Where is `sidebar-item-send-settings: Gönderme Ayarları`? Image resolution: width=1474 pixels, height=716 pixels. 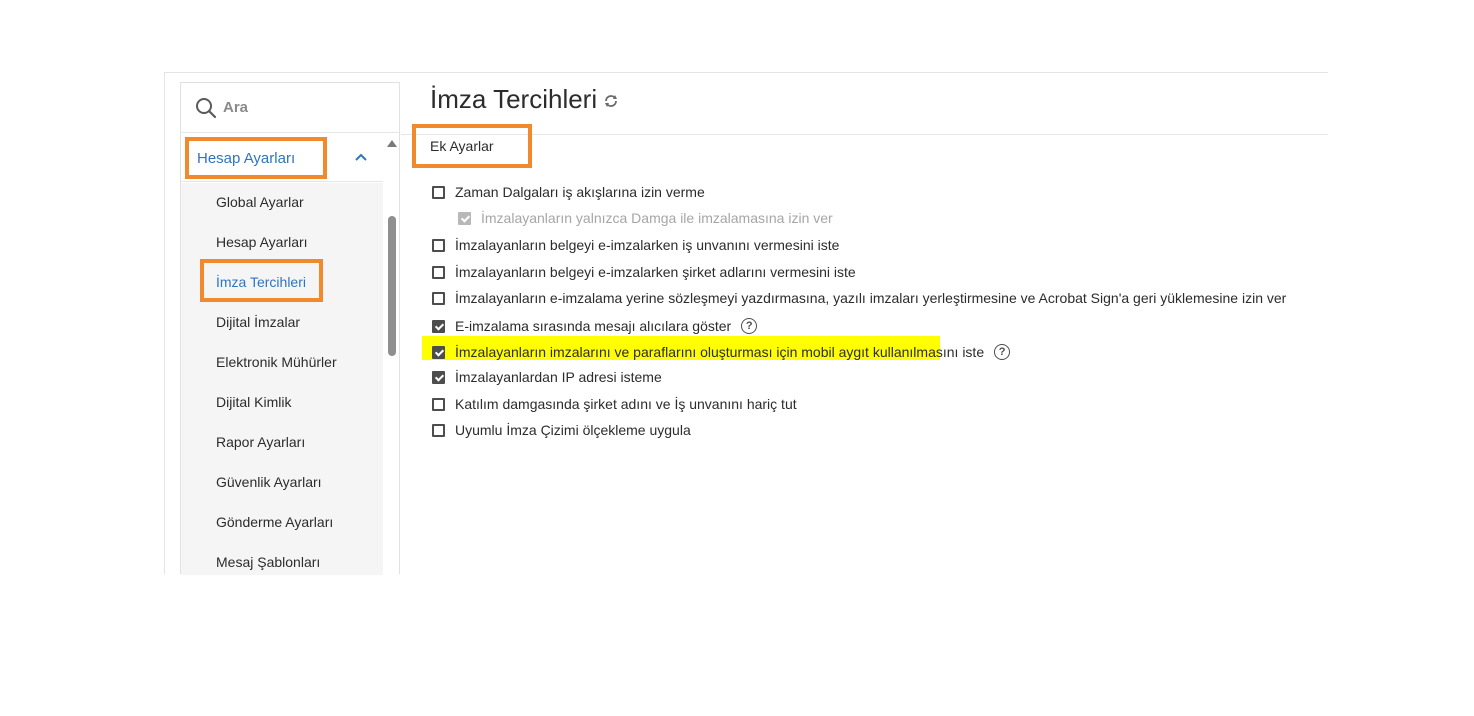
sidebar-item-send-settings: Gönderme Ayarları is located at coordinates (274, 522).